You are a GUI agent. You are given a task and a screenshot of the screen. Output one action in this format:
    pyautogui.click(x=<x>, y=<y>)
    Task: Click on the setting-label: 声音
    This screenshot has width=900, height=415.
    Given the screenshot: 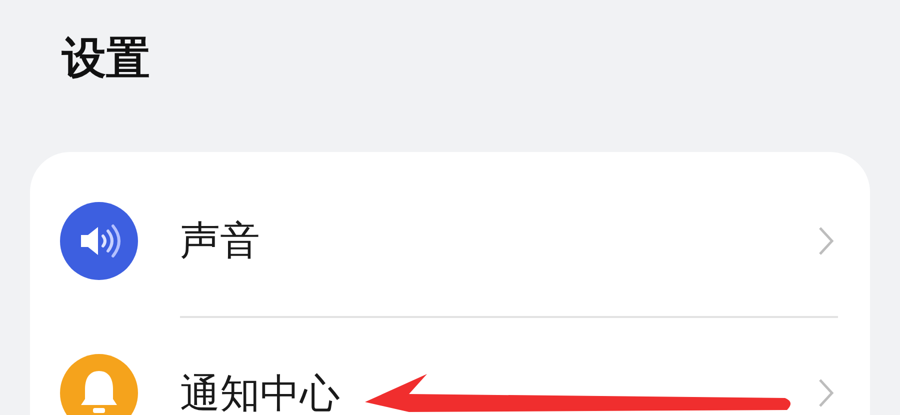 What is the action you would take?
    pyautogui.click(x=499, y=240)
    